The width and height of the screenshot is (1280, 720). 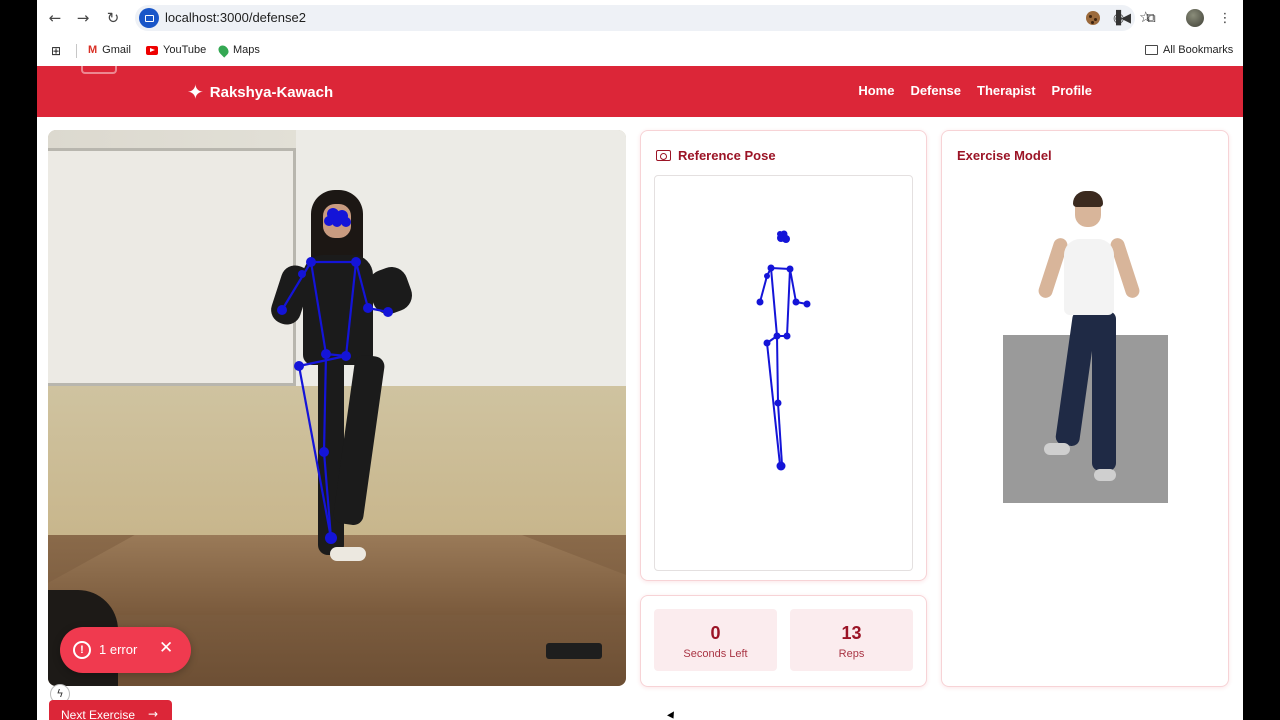 I want to click on reps-label: Reps, so click(x=851, y=654).